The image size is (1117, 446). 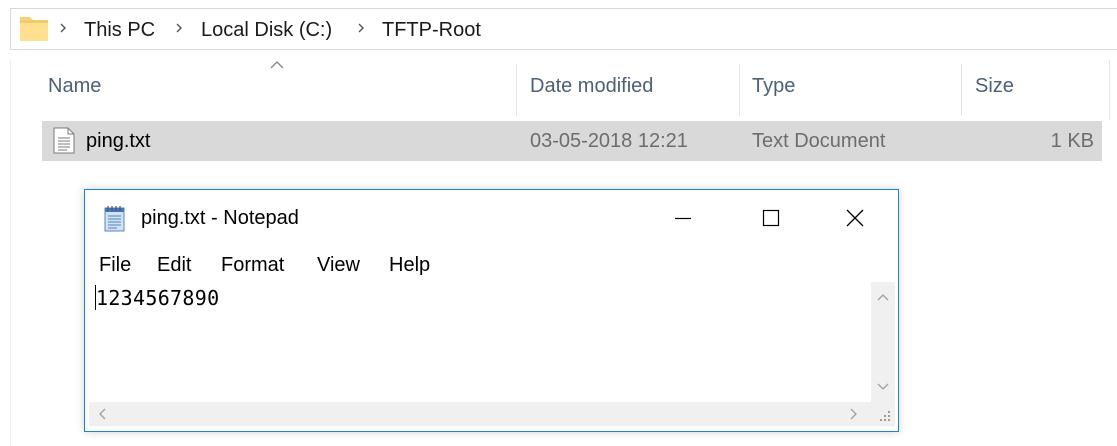 I want to click on scroll-down-icon, so click(x=883, y=386).